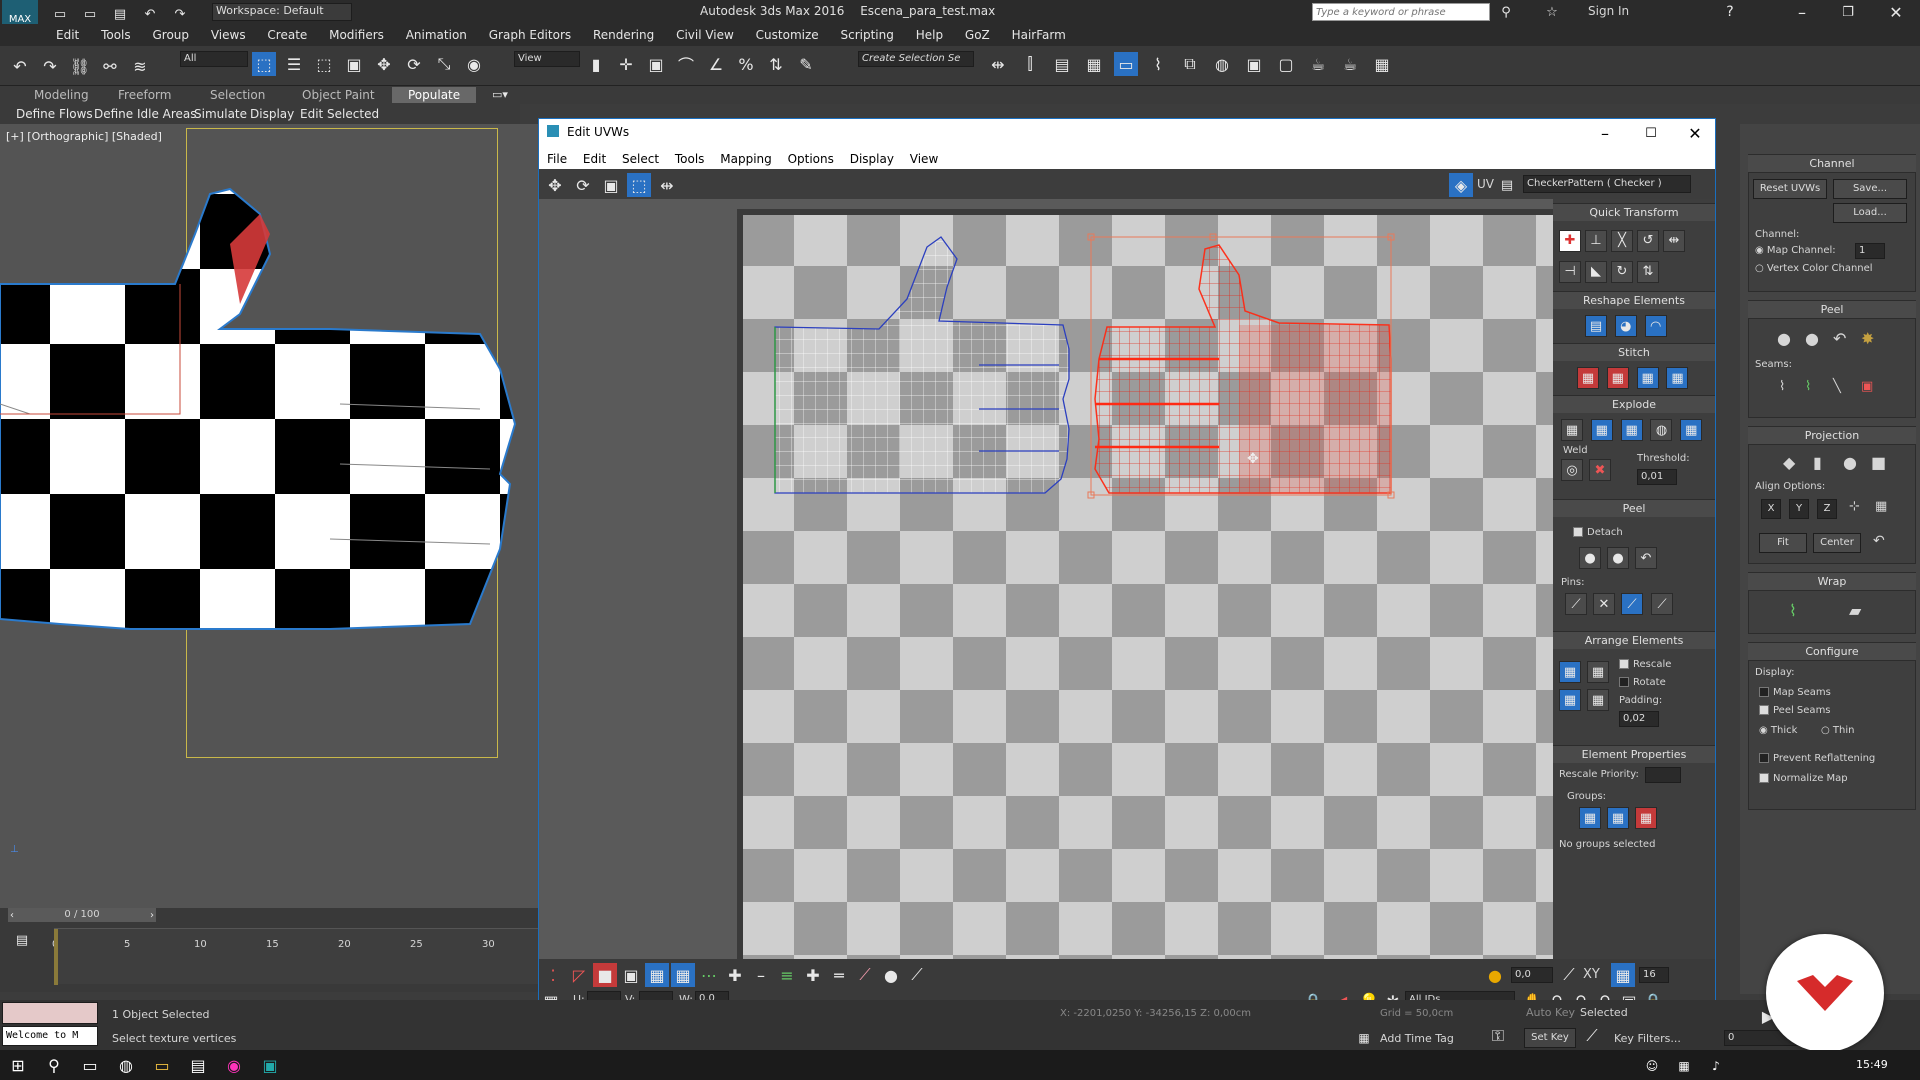  I want to click on workspace-dropdown: Workspace: Default, so click(282, 12).